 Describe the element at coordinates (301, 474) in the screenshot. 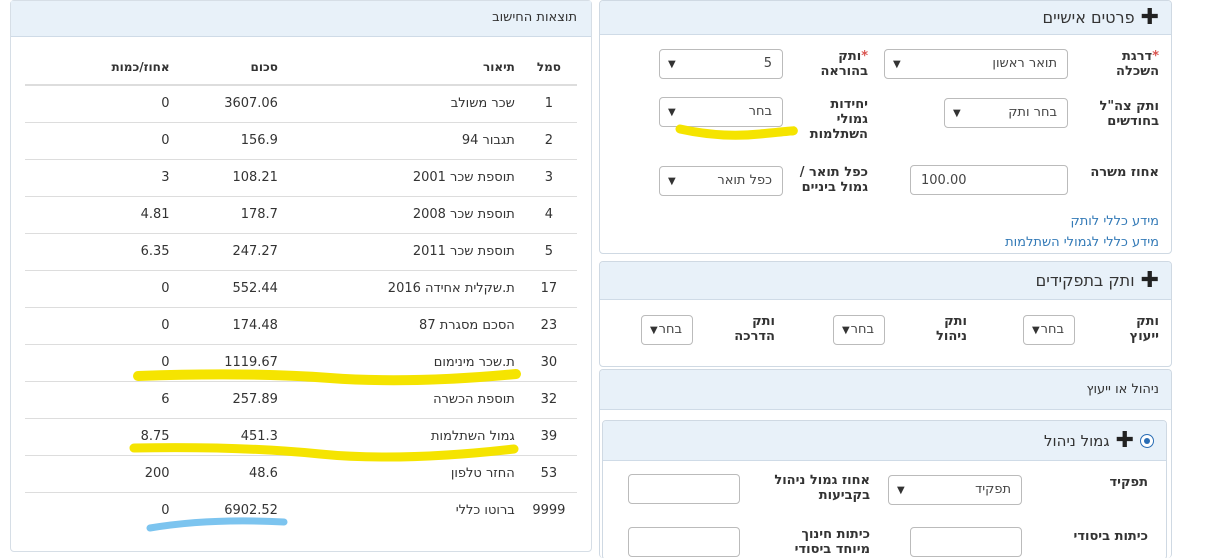

I see `table-row: 53 החזר טלפון 48.6 200` at that location.